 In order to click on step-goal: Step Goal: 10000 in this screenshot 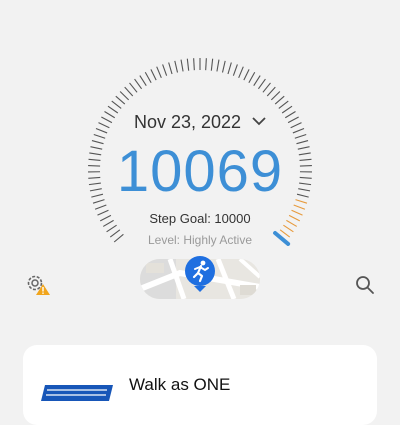, I will do `click(200, 218)`.